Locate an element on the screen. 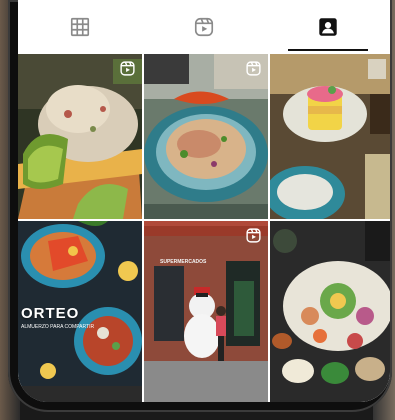 This screenshot has width=395, height=420. tagged-person-icon is located at coordinates (328, 27).